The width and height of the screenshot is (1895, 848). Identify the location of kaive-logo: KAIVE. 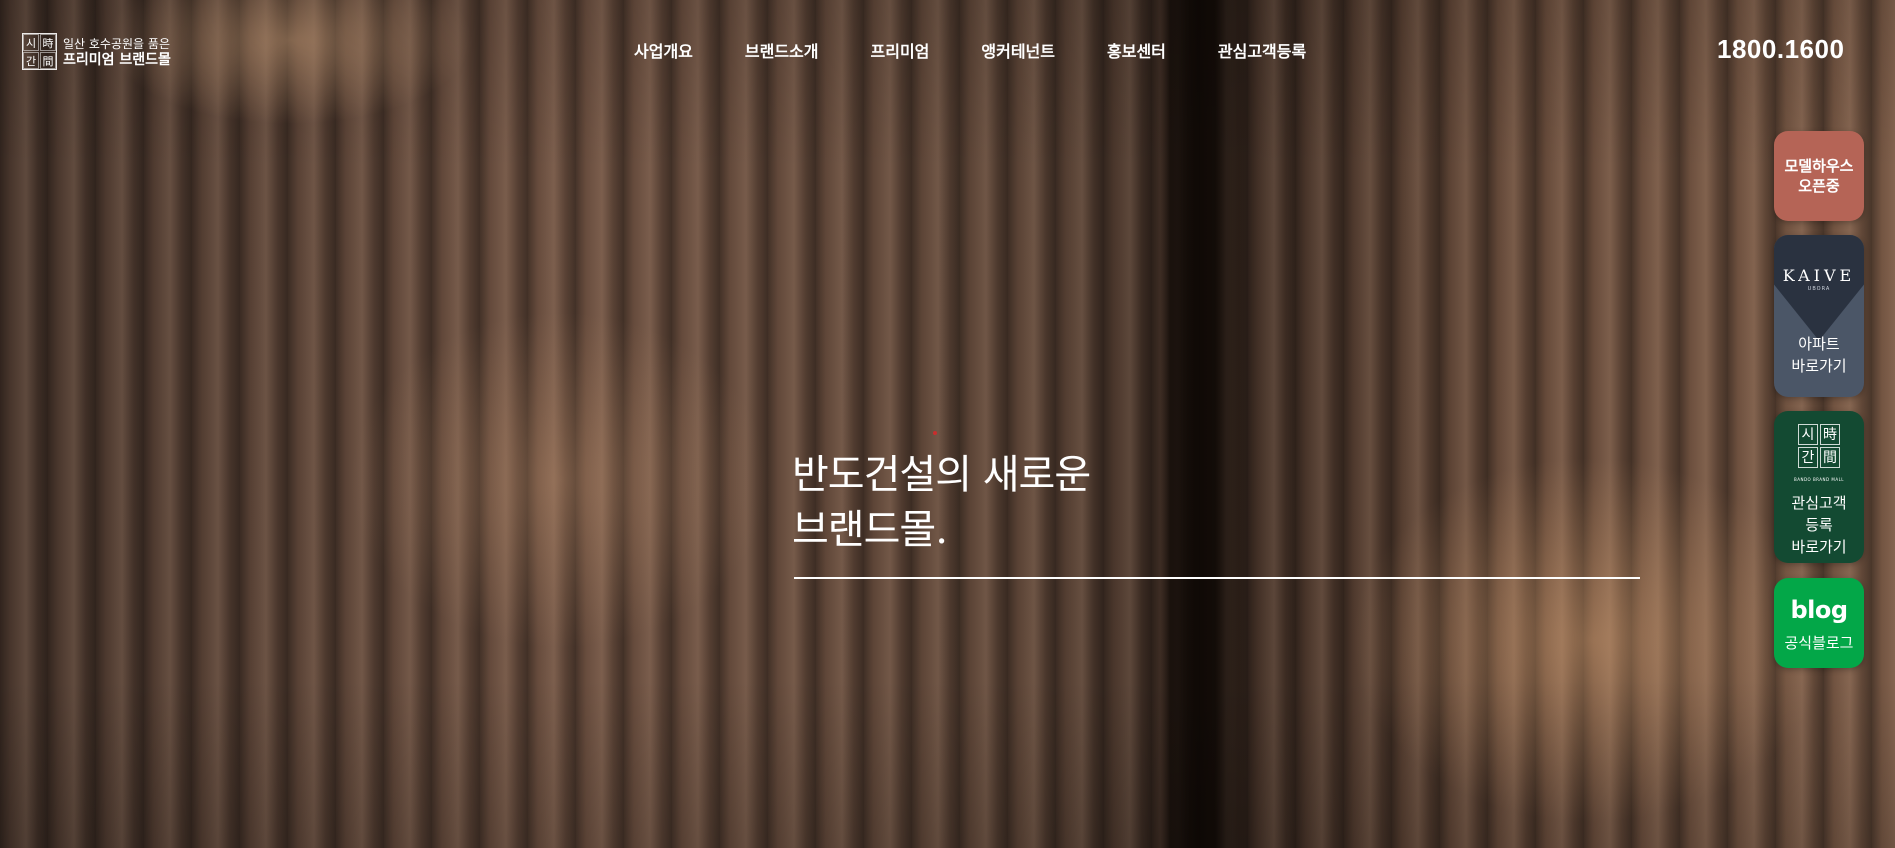
(1819, 275).